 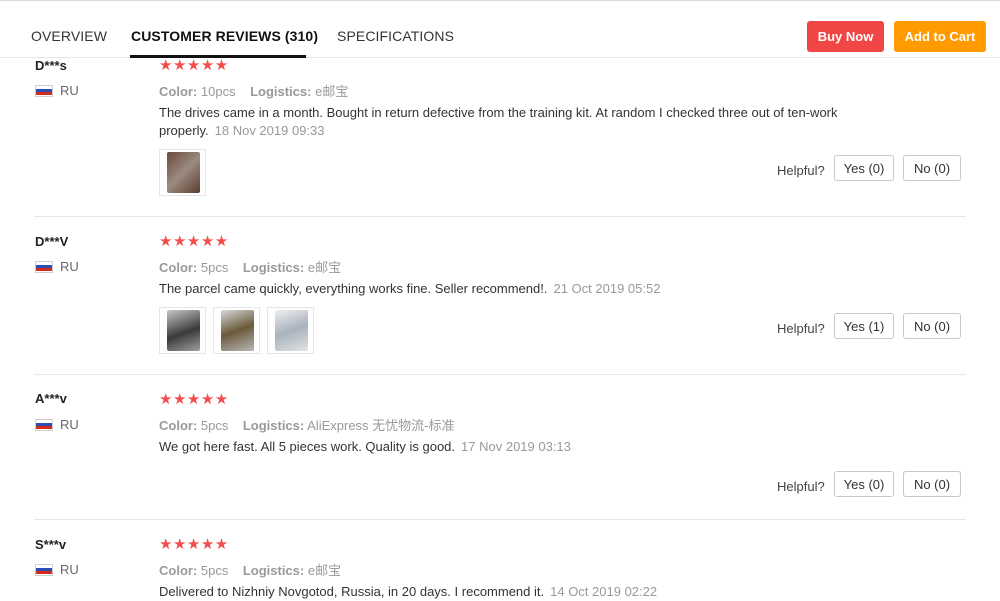 I want to click on reviewer-name: S***v, so click(x=51, y=544).